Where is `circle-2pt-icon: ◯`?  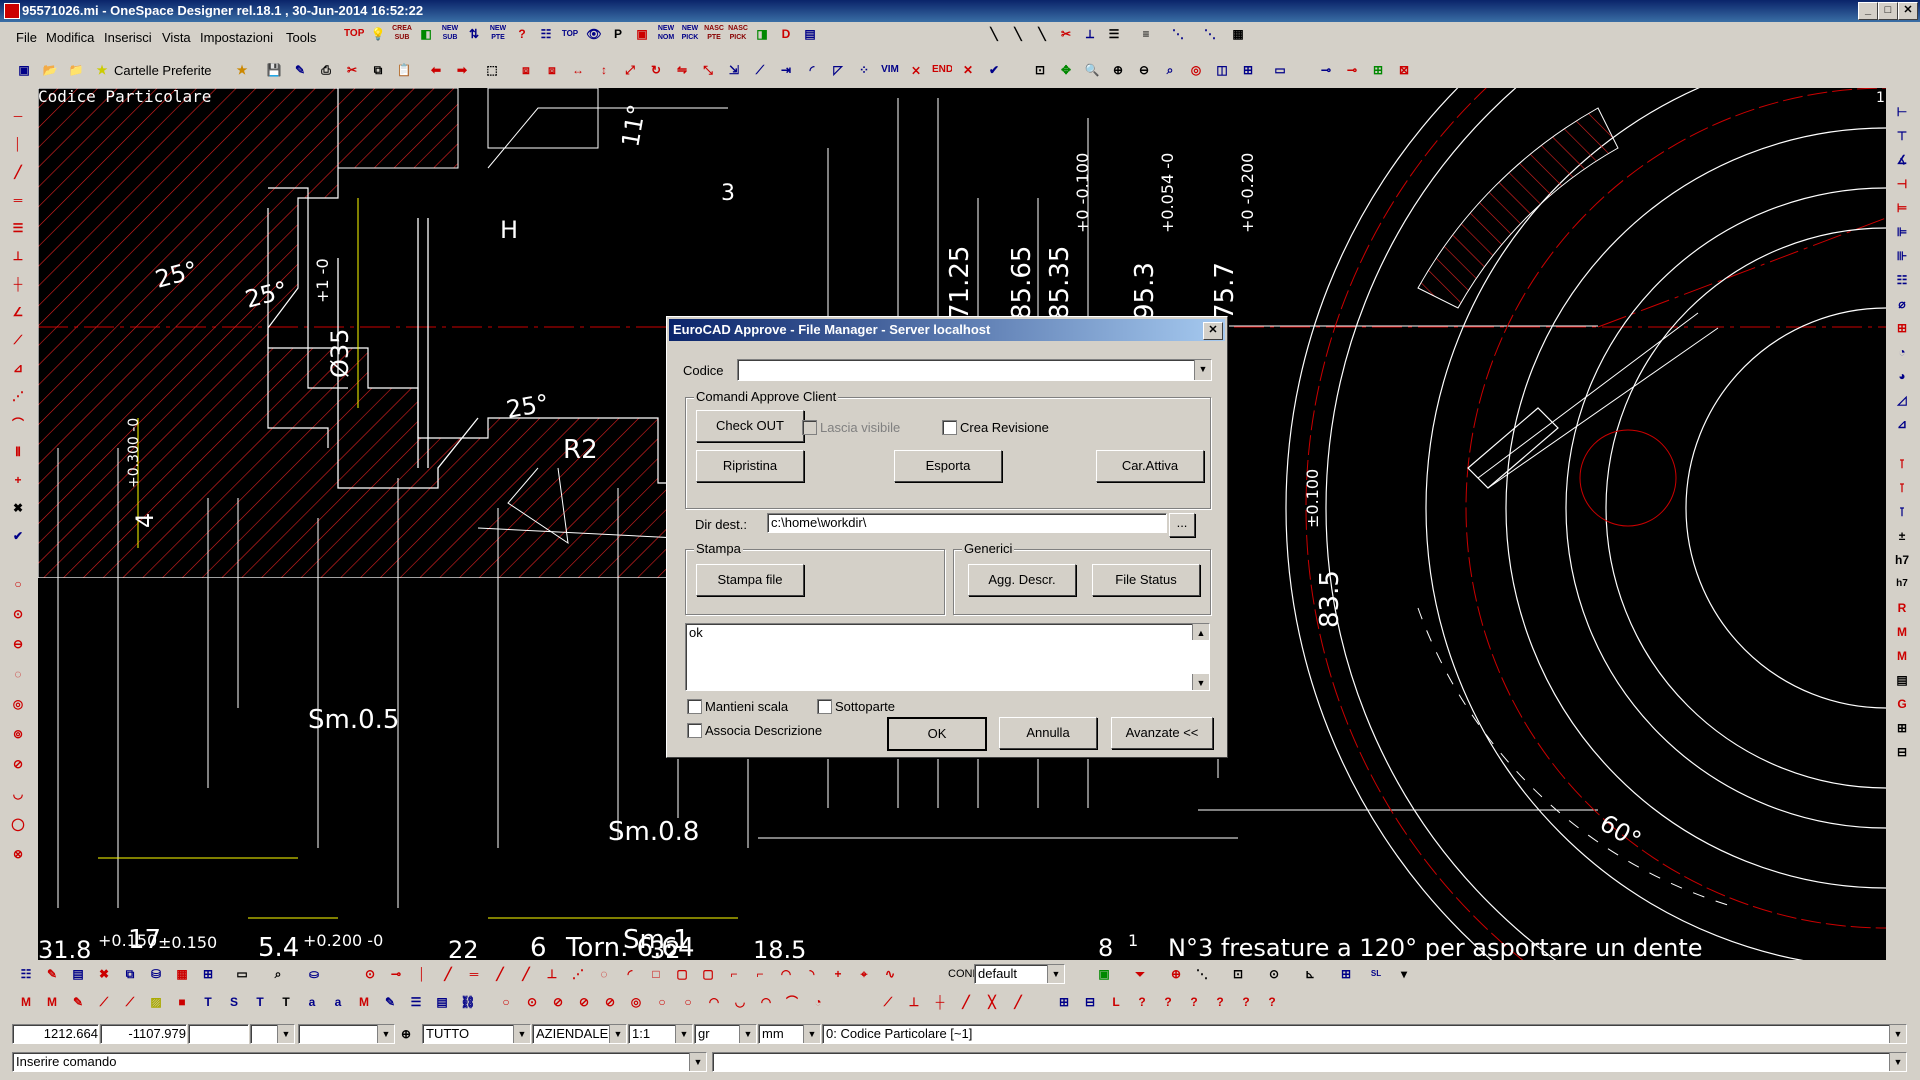
circle-2pt-icon: ◯ is located at coordinates (18, 824).